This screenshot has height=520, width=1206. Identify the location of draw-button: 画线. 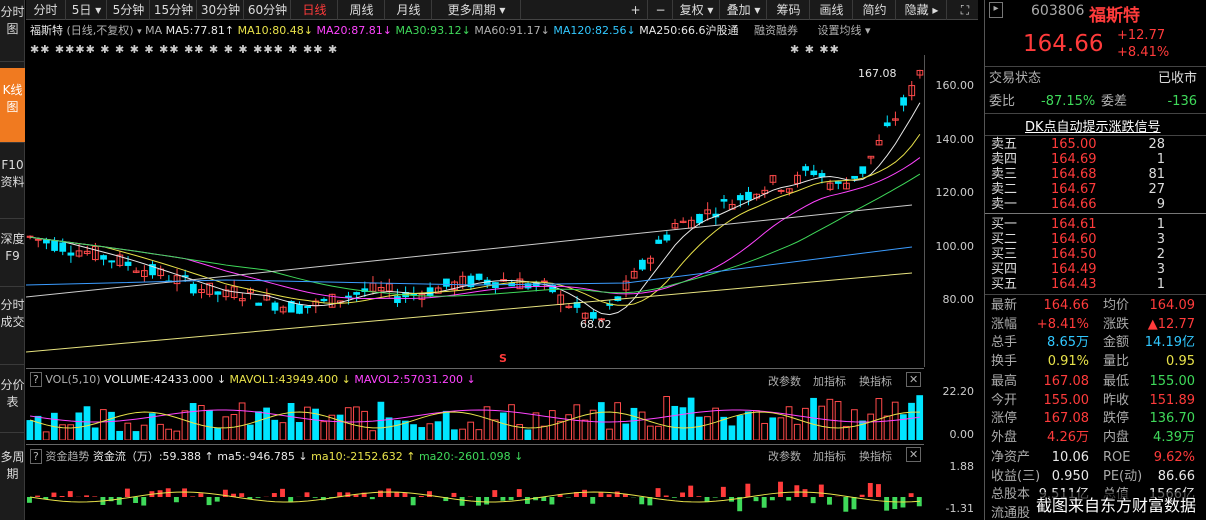
(832, 10).